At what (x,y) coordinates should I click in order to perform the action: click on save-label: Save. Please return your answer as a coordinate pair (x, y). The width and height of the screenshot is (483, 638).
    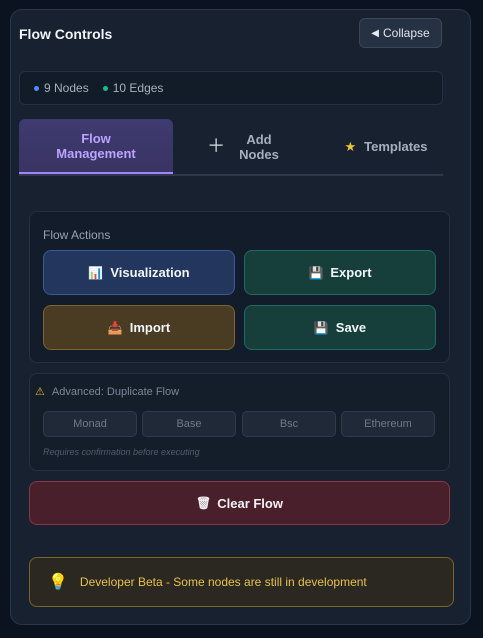
    Looking at the image, I should click on (351, 327).